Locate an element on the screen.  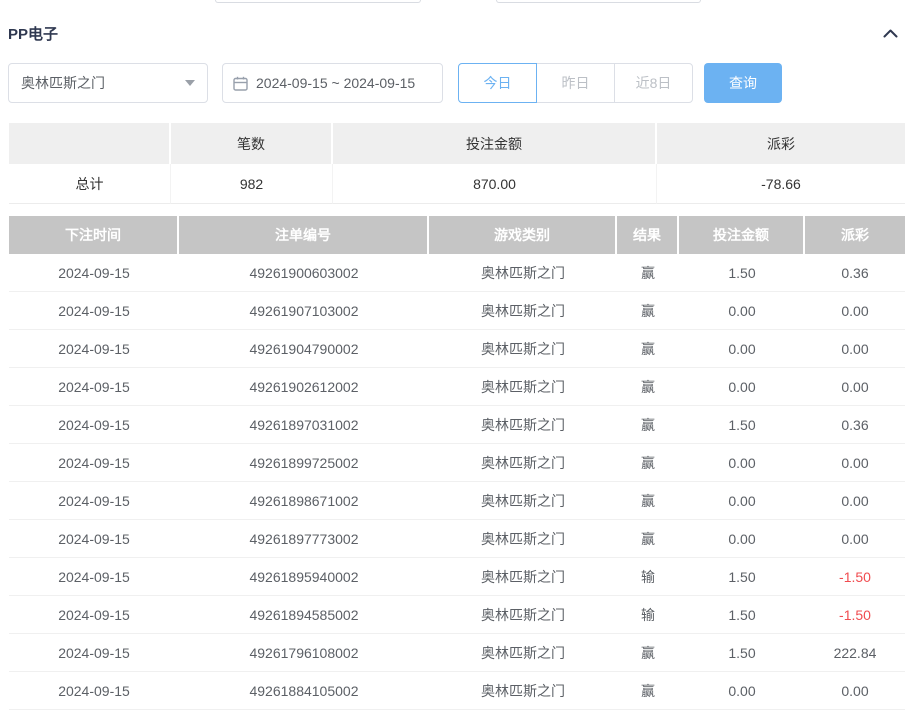
collapse-button is located at coordinates (890, 33).